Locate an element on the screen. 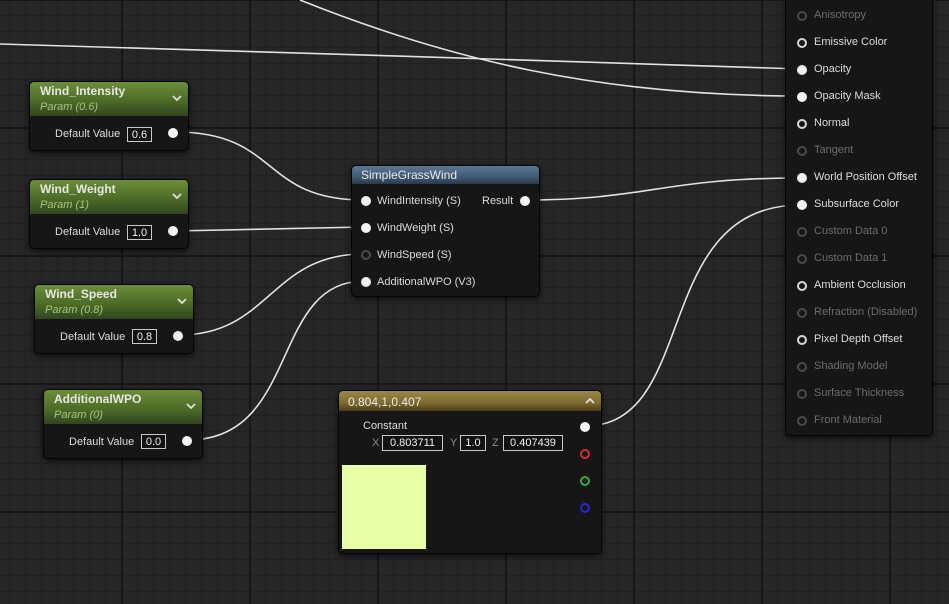 The width and height of the screenshot is (949, 604). wire-wind-weight is located at coordinates (269, 229).